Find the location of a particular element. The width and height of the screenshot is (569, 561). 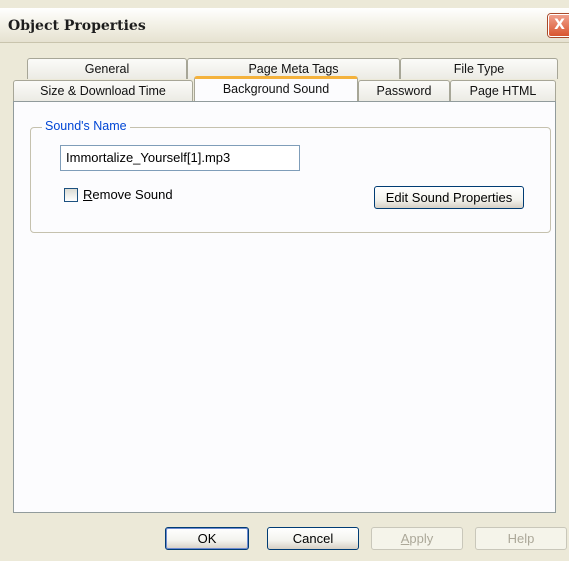

tab-background-sound: Background Sound is located at coordinates (276, 88).